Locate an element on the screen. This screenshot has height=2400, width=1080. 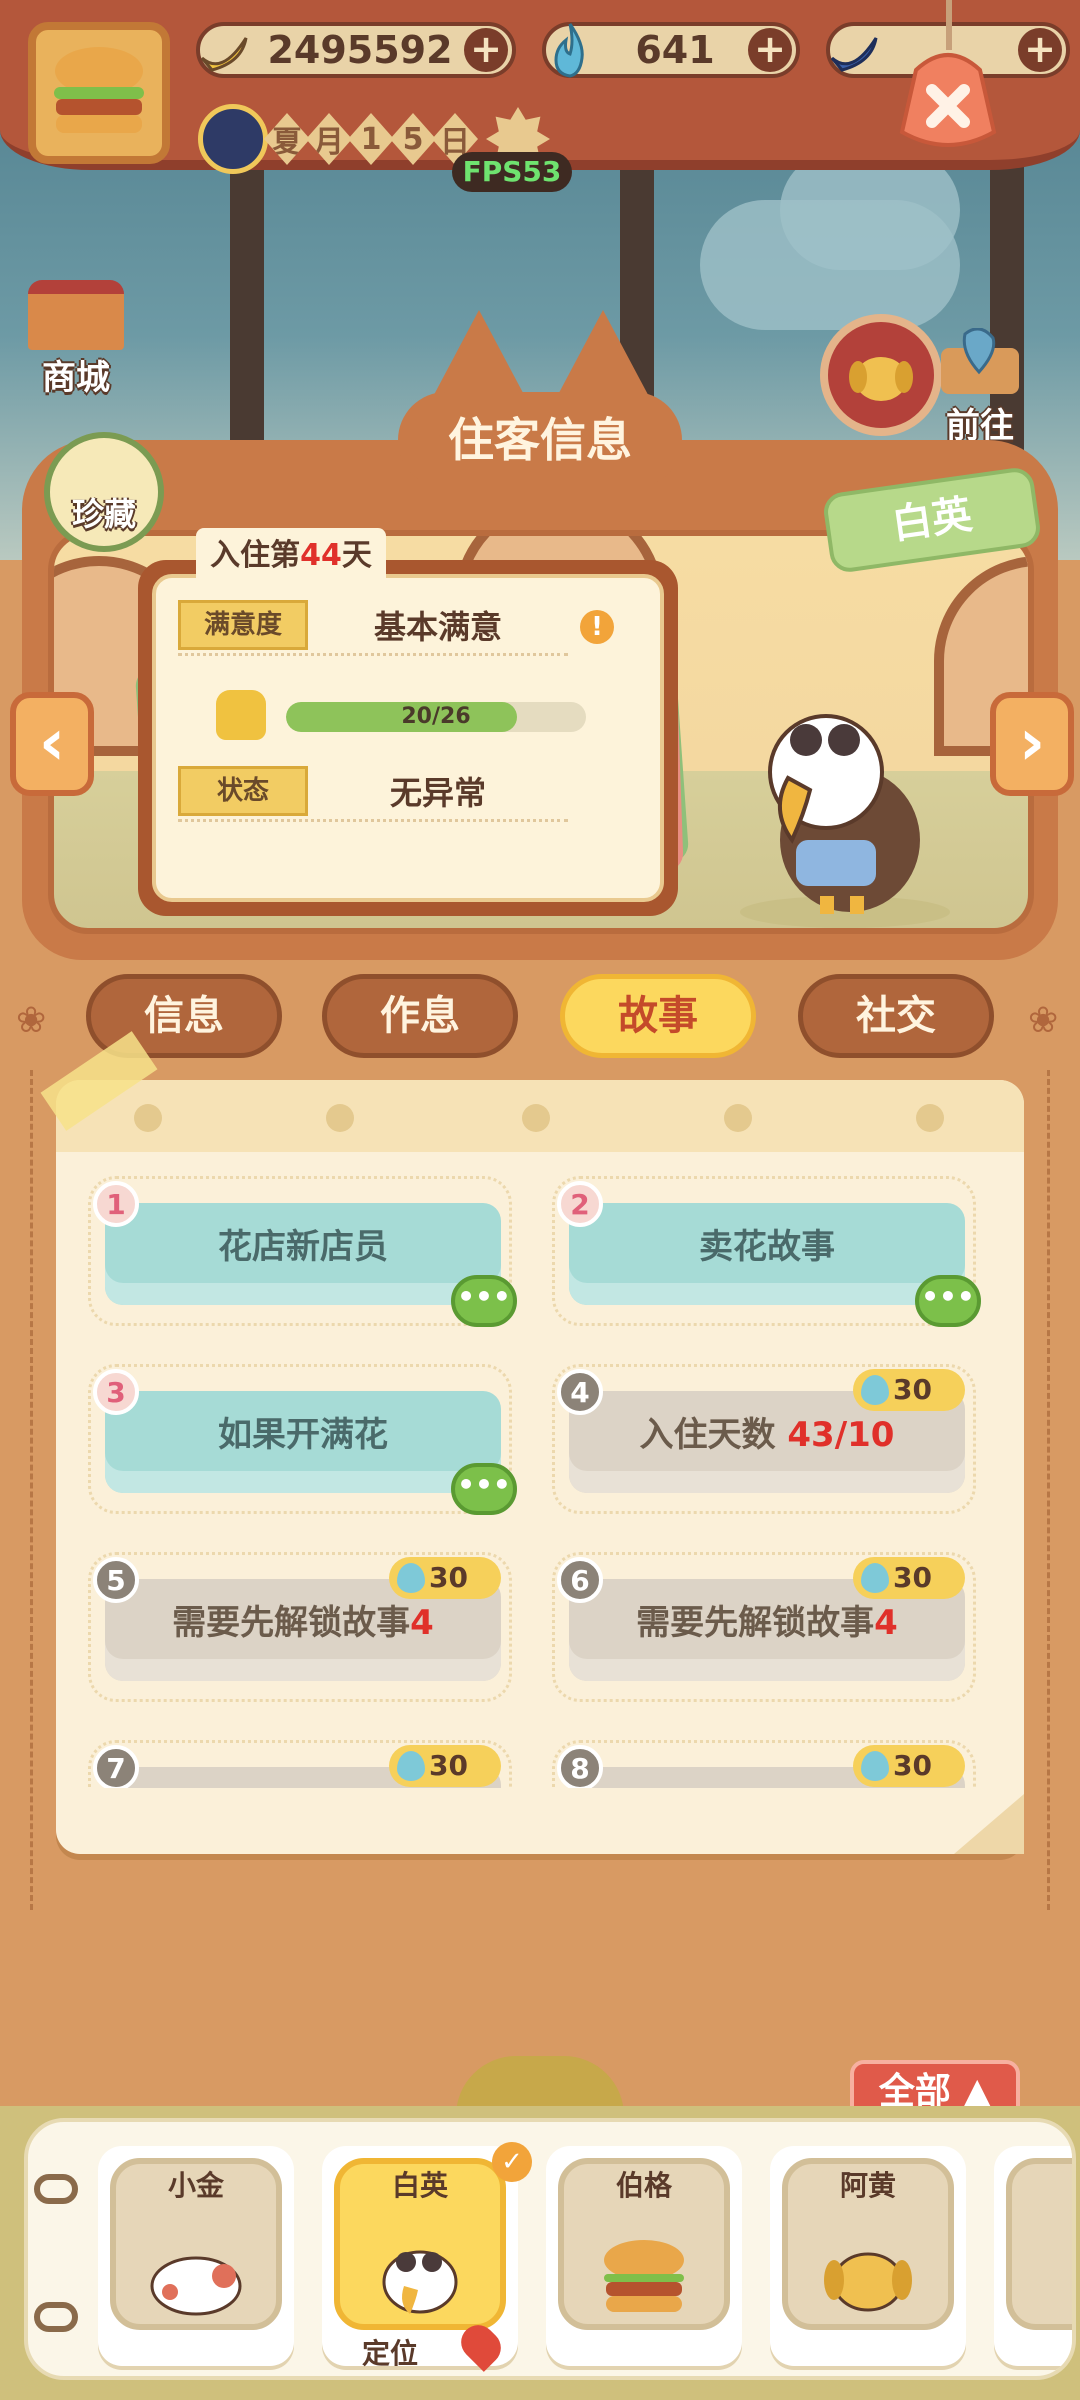
add-blue-banana-button: + is located at coordinates (1040, 50).